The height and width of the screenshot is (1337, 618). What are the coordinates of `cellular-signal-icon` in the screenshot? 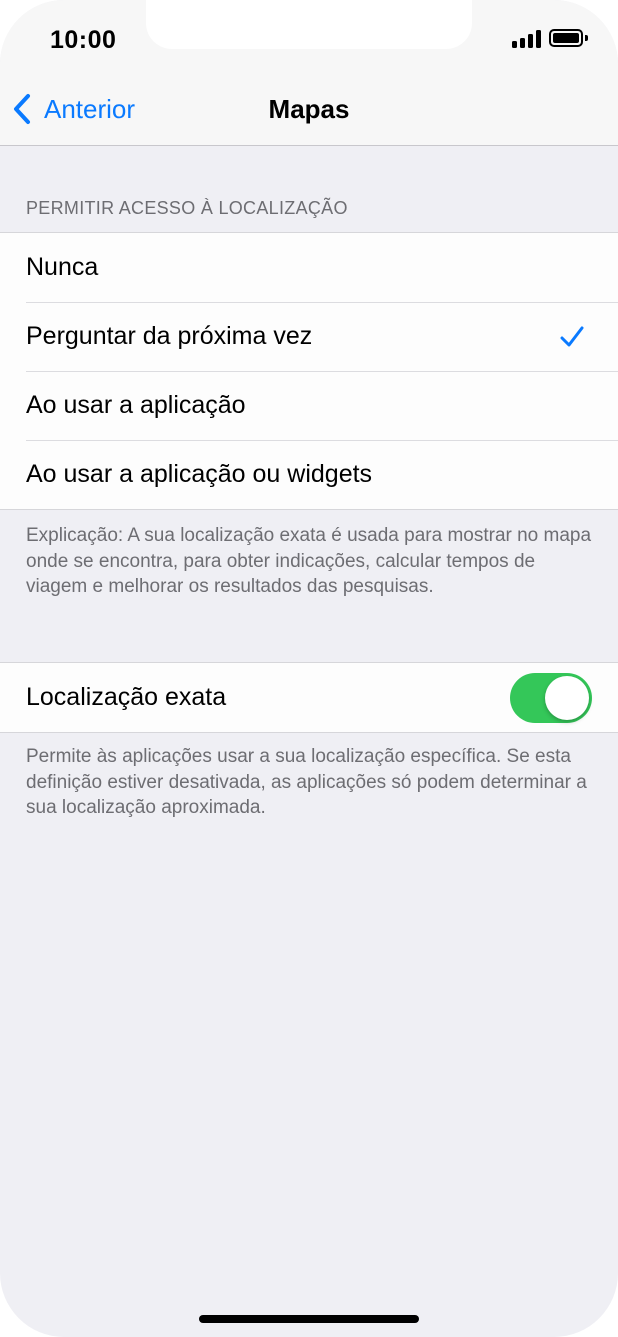 It's located at (527, 39).